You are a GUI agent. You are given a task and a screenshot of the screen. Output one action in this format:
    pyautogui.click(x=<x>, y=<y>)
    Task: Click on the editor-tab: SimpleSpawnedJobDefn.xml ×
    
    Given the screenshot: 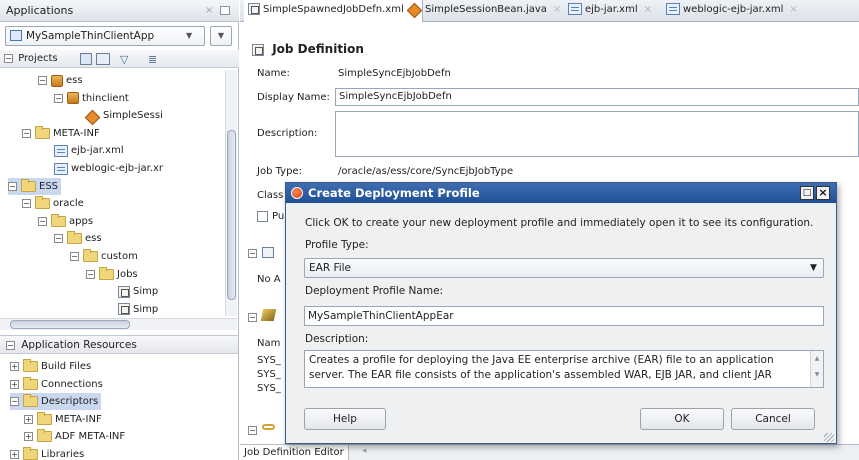 What is the action you would take?
    pyautogui.click(x=334, y=11)
    